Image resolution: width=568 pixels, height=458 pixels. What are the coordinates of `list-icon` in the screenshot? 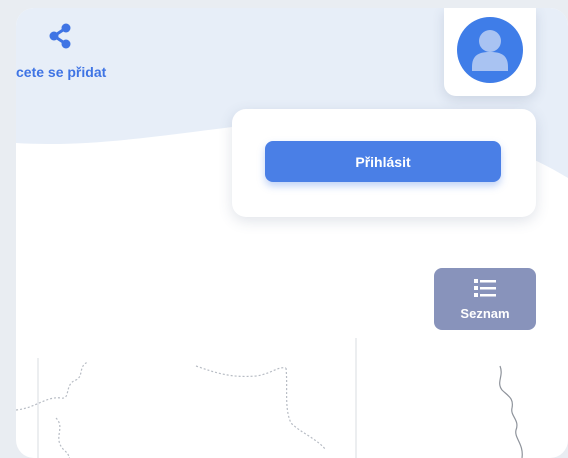 It's located at (485, 288).